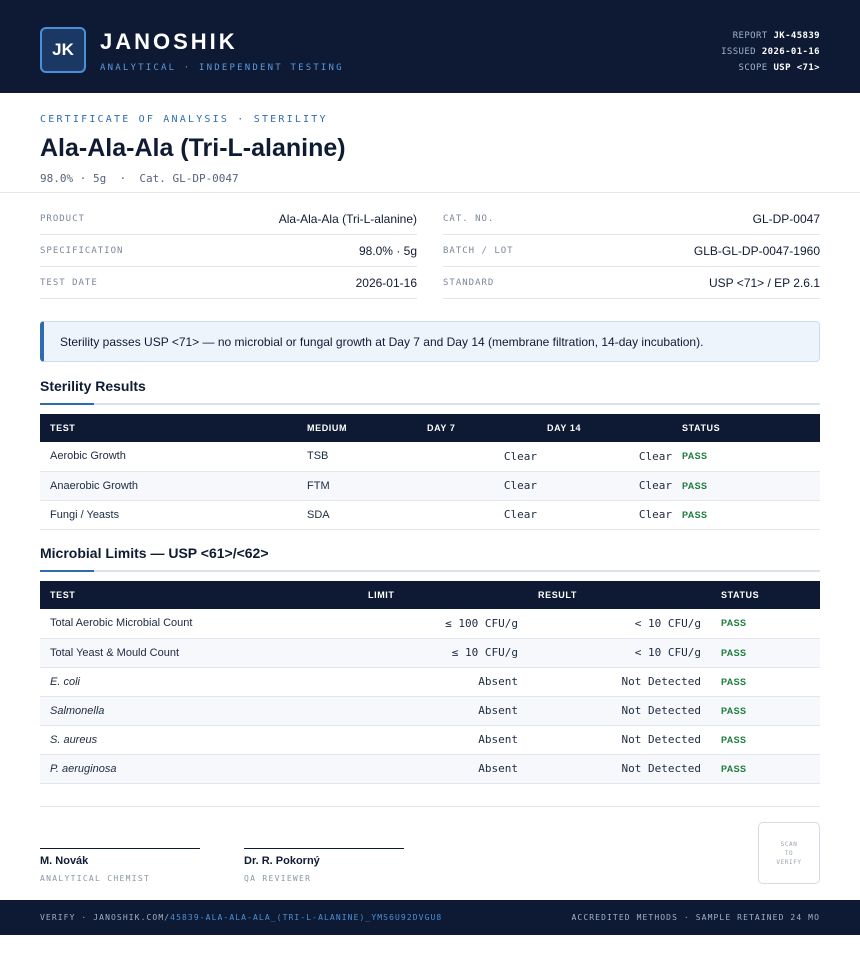 This screenshot has height=963, width=860. What do you see at coordinates (357, 486) in the screenshot?
I see `cell-medium: FTM` at bounding box center [357, 486].